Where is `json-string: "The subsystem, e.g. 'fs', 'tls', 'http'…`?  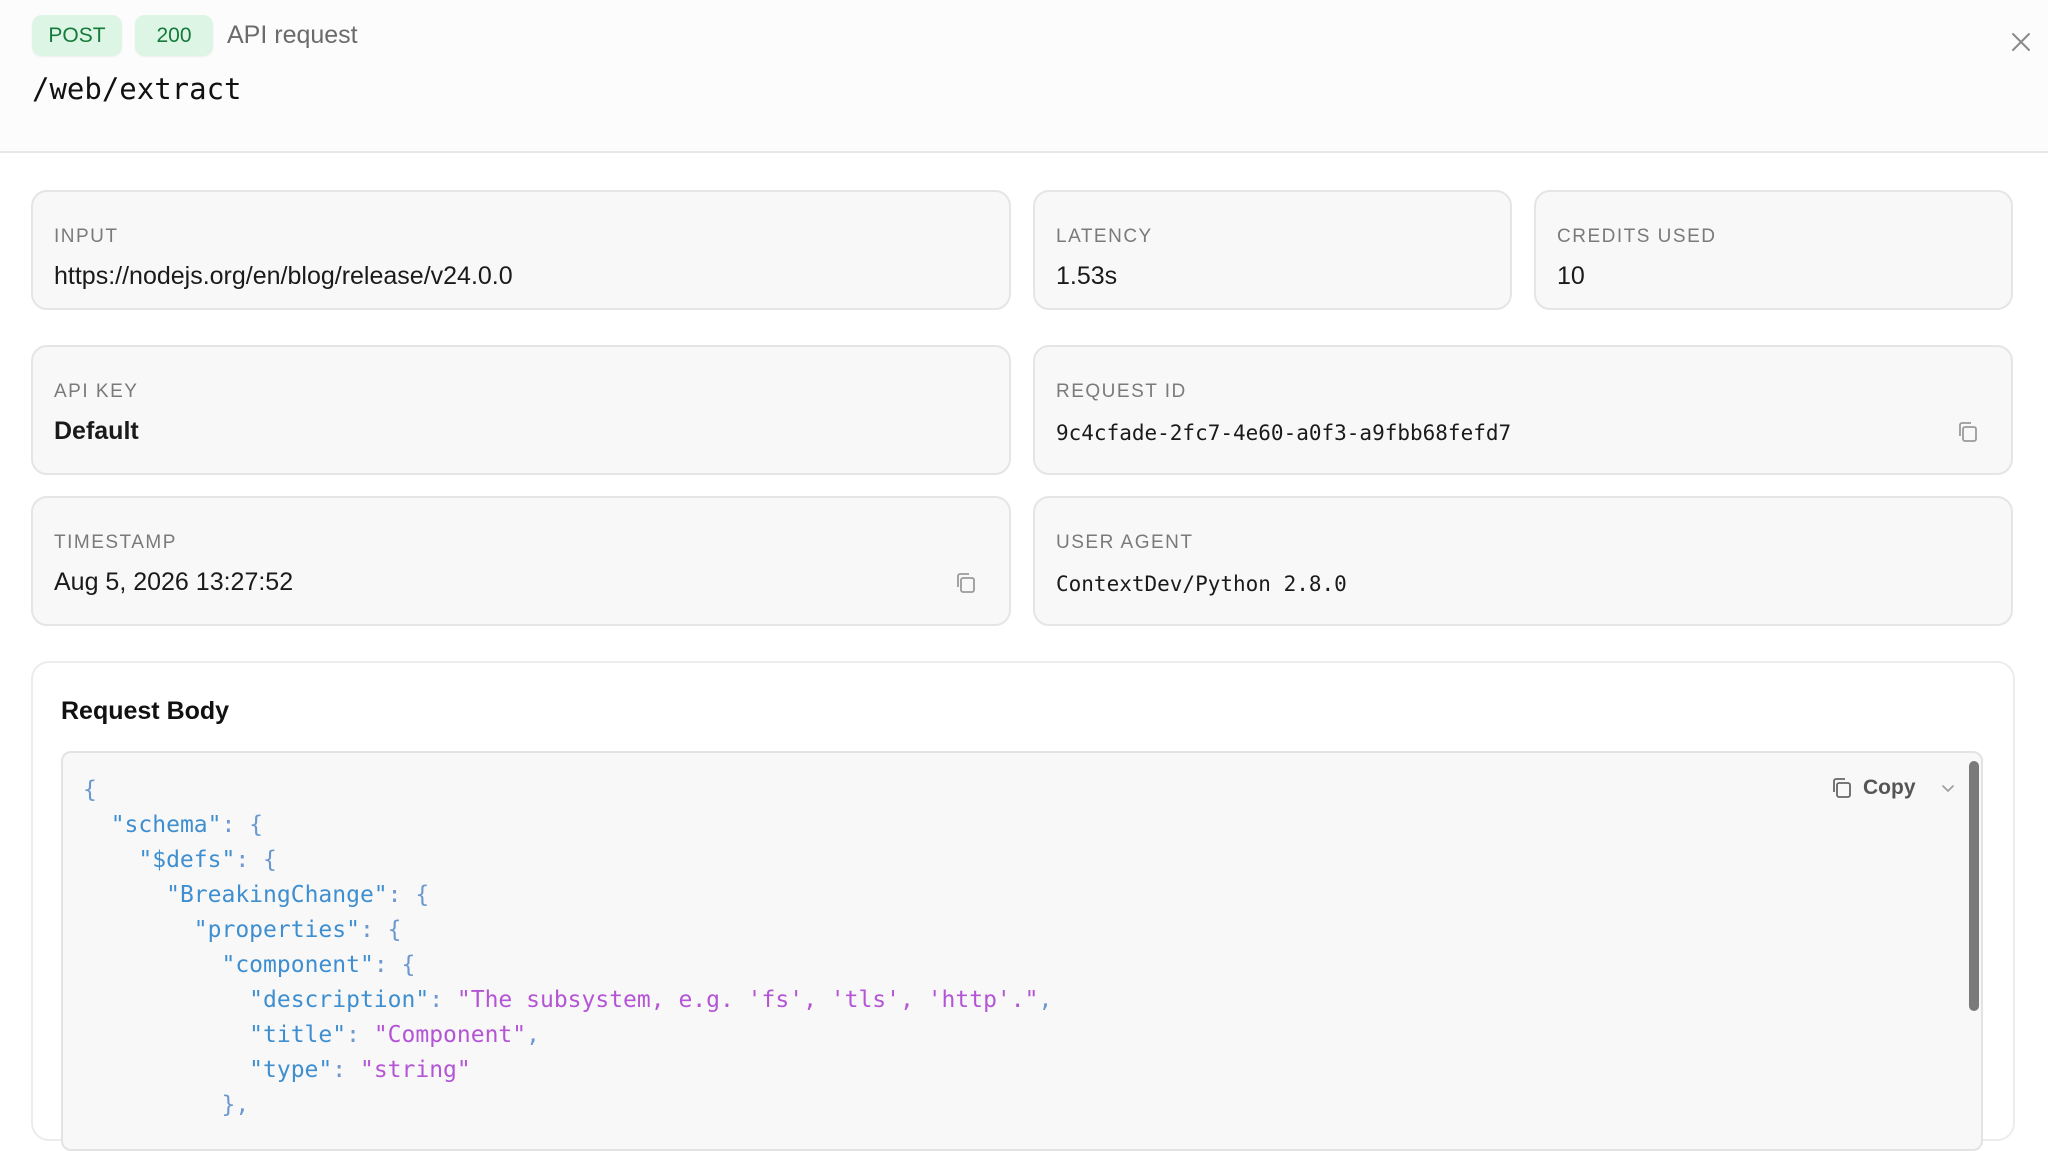
json-string: "The subsystem, e.g. 'fs', 'tls', 'http'… is located at coordinates (747, 1000).